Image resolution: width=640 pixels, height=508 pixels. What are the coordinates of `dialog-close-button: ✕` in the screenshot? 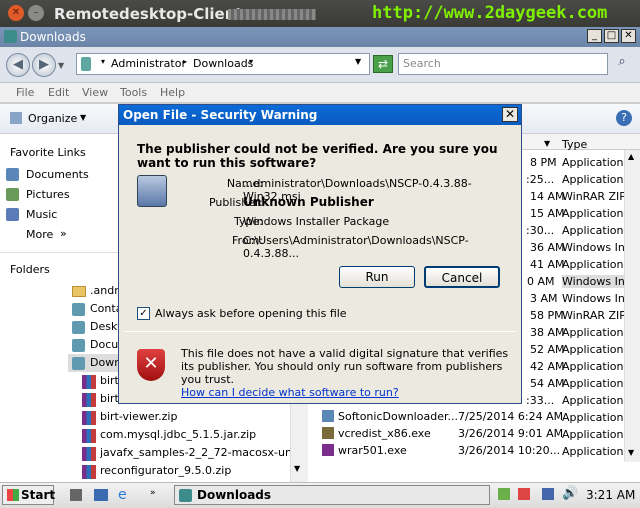 It's located at (510, 114).